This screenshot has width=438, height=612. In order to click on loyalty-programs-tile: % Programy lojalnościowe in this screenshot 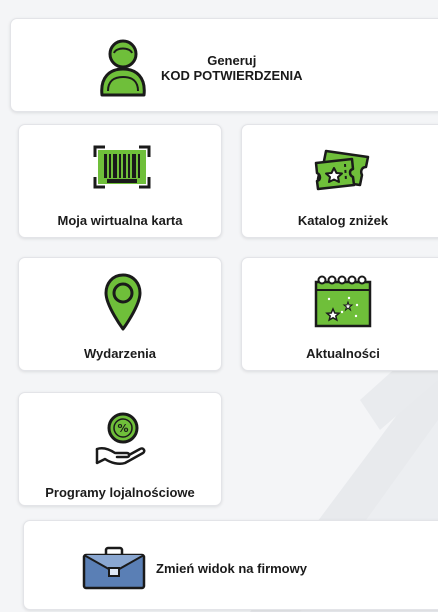, I will do `click(120, 449)`.